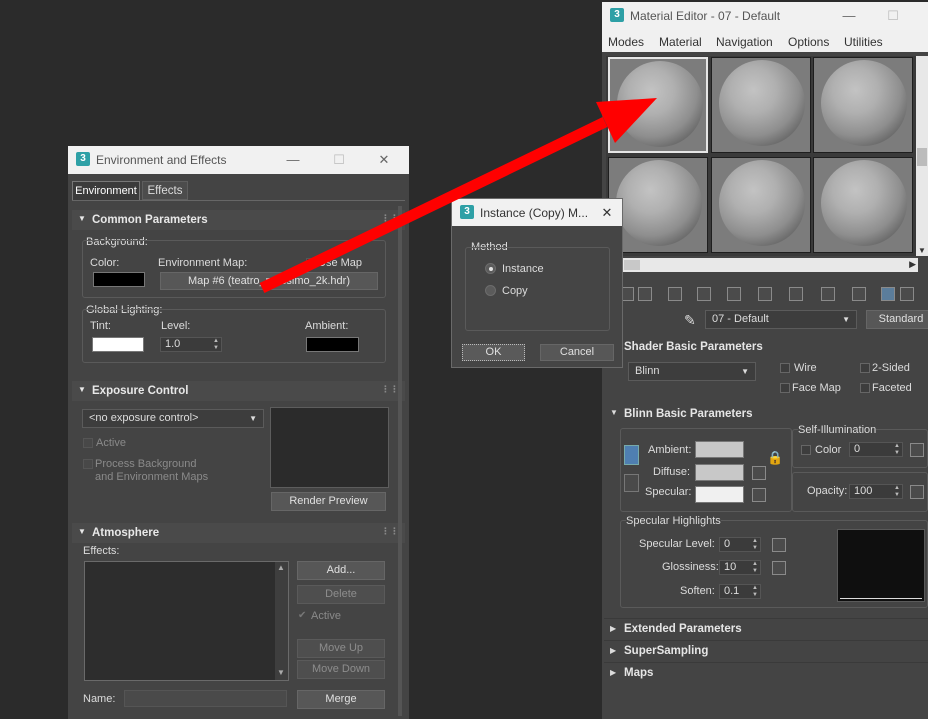 The image size is (928, 719). Describe the element at coordinates (626, 120) in the screenshot. I see `arrow-head` at that location.